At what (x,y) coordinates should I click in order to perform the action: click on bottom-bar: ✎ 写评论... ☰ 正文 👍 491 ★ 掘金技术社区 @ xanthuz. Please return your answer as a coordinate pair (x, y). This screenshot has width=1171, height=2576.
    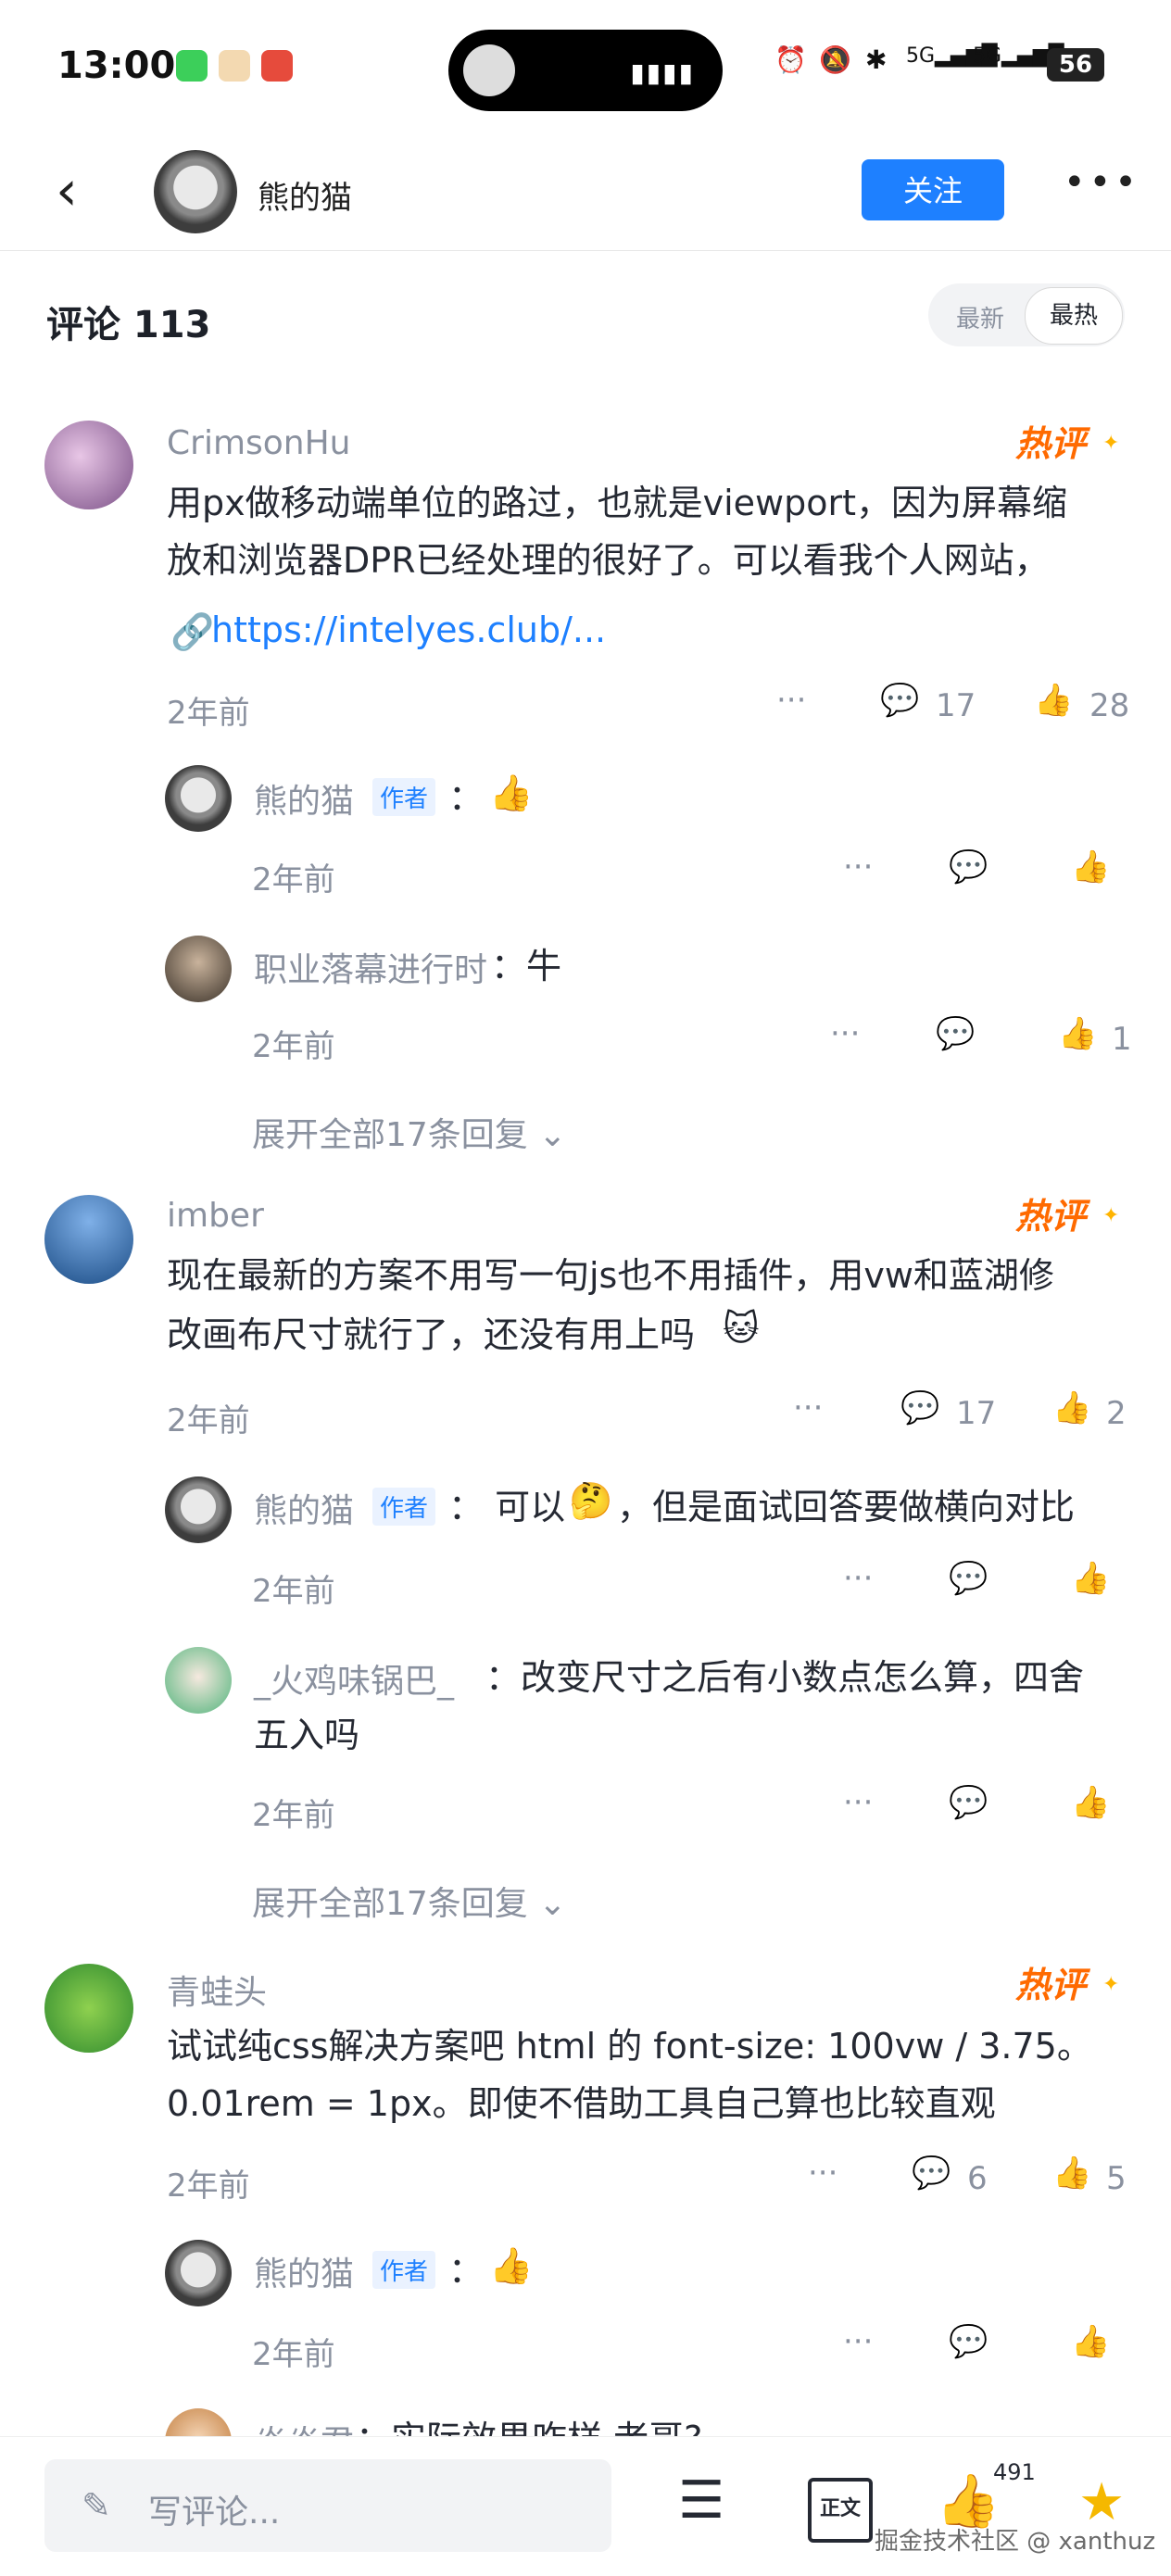
    Looking at the image, I should click on (585, 2506).